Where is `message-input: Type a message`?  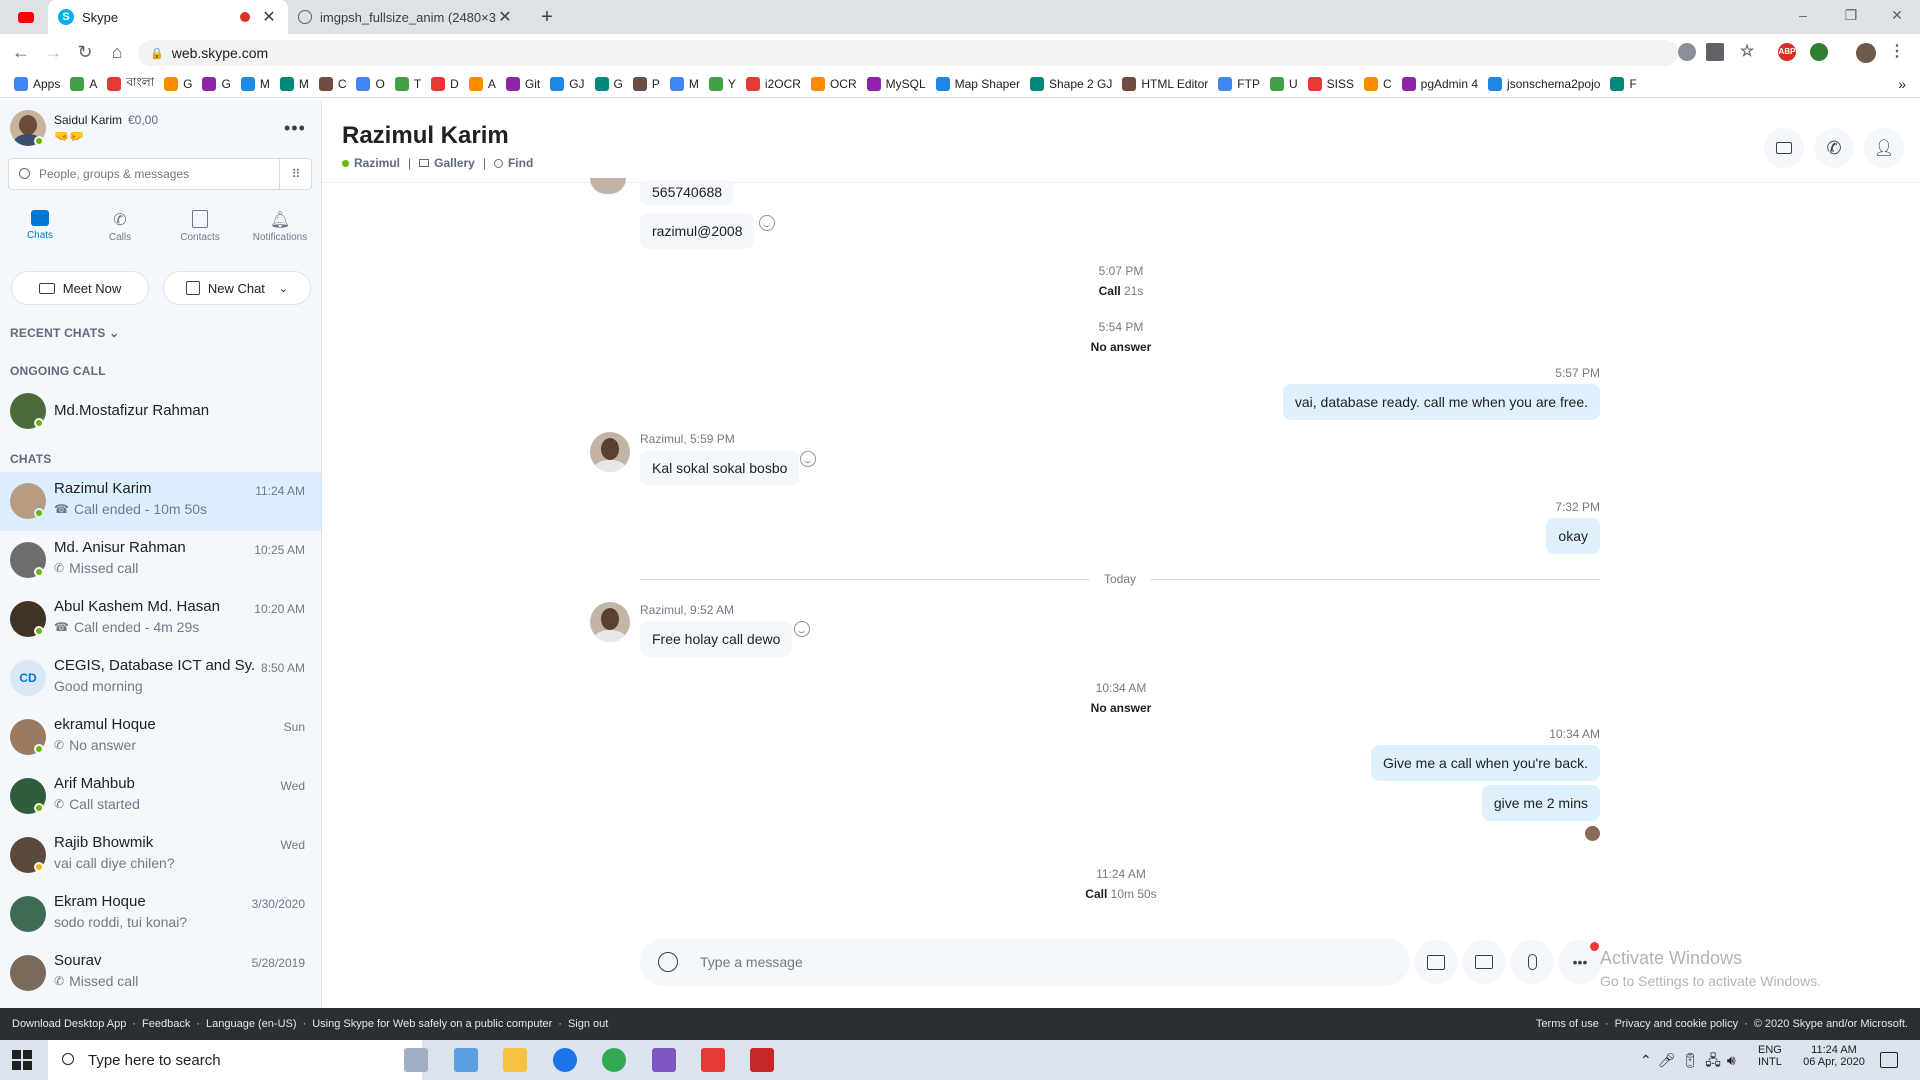
message-input: Type a message is located at coordinates (1025, 962).